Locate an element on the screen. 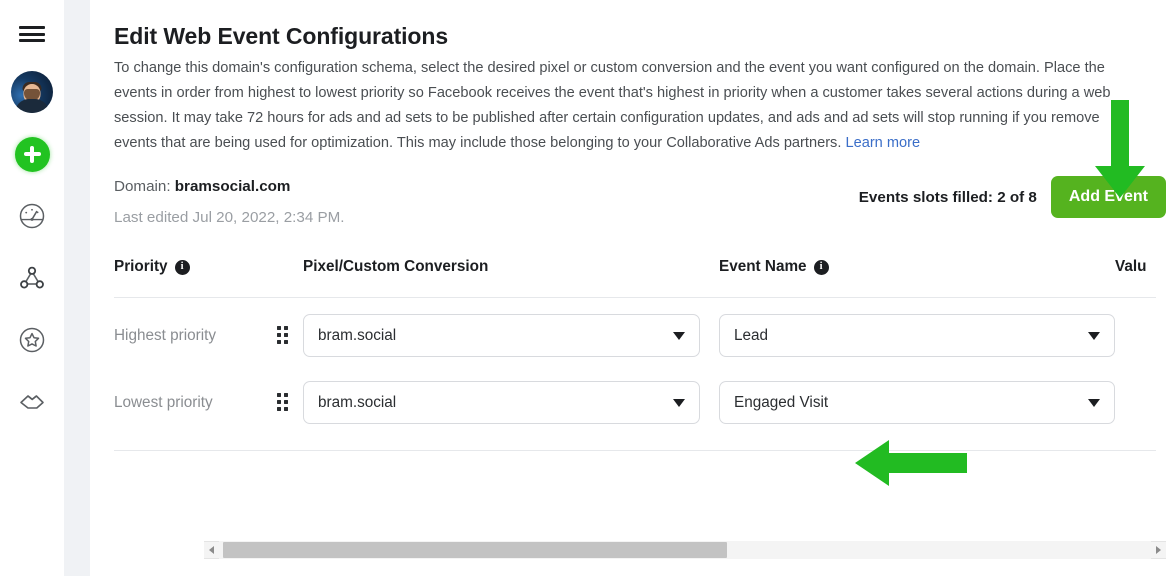 Image resolution: width=1166 pixels, height=576 pixels. star-icon-svg is located at coordinates (32, 340).